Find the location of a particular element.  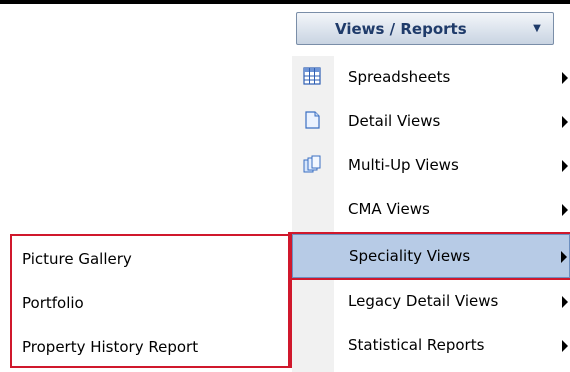

menu-item-label: Detail Views is located at coordinates (394, 121).